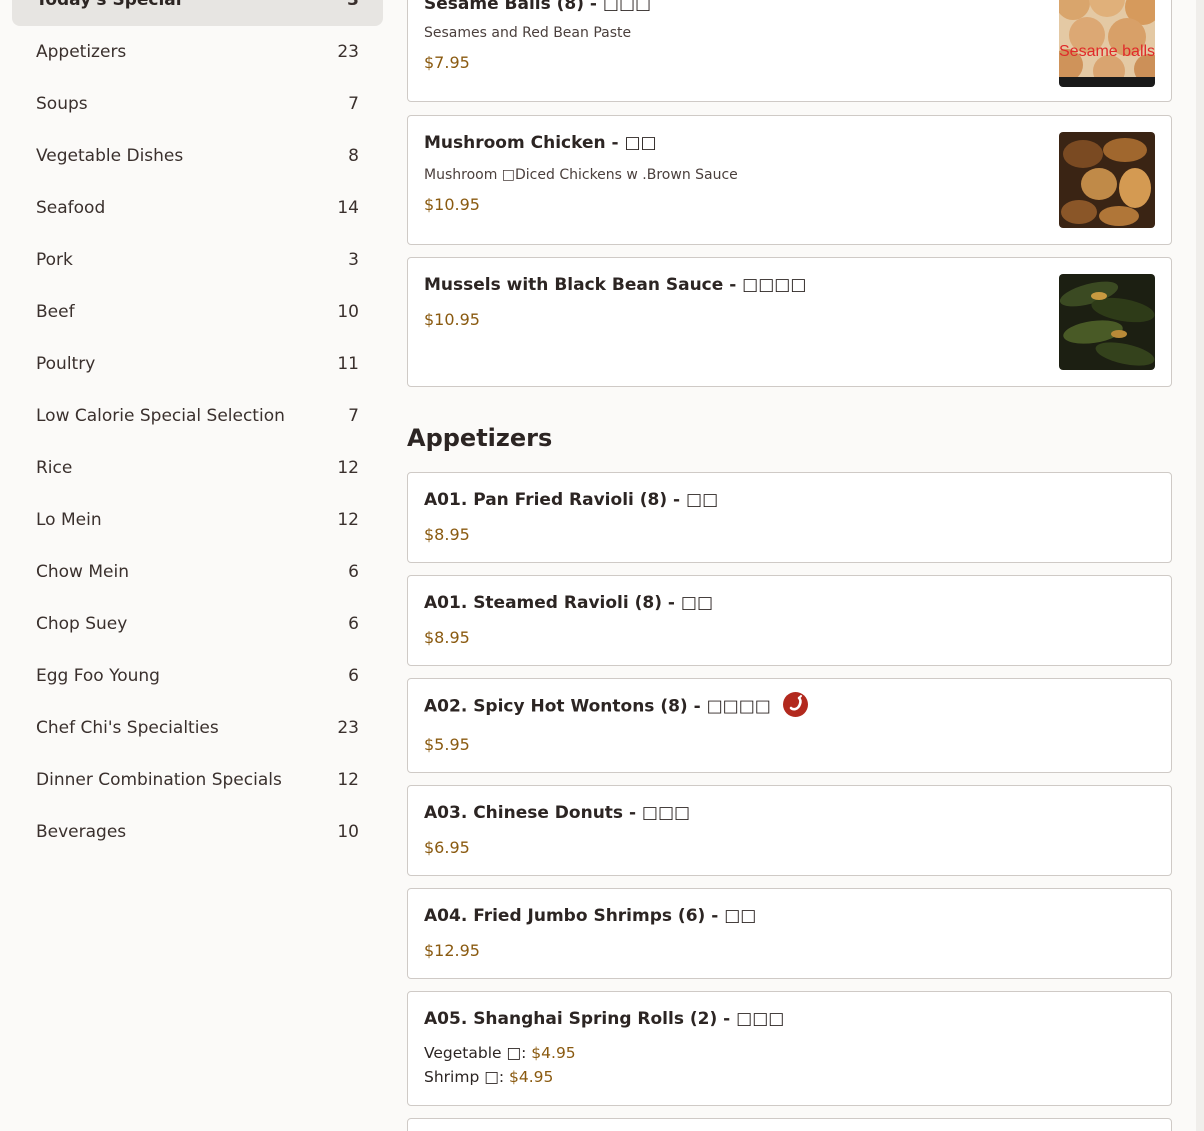 This screenshot has height=1131, width=1204. Describe the element at coordinates (789, 517) in the screenshot. I see `menu-item-card: A01. Pan Fried Ravioli (8) - □□ $8.95` at that location.